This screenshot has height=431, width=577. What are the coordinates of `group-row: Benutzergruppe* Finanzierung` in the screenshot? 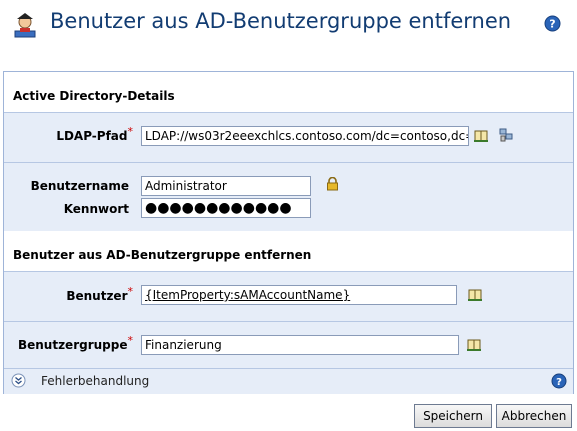 It's located at (288, 345).